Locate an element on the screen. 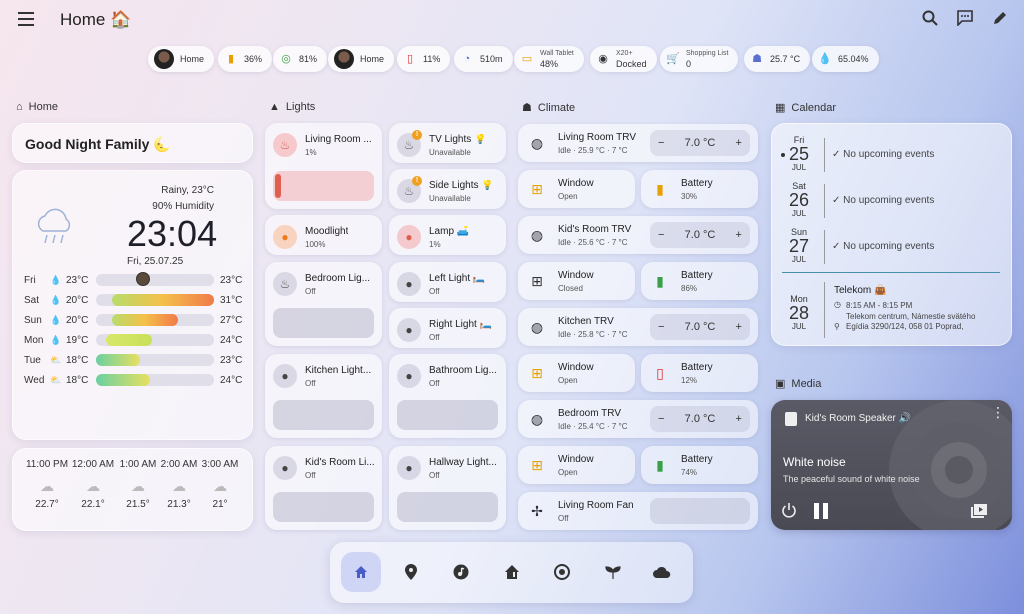  light-tile-bathroom: ● Bathroom Lig... Off is located at coordinates (447, 396).